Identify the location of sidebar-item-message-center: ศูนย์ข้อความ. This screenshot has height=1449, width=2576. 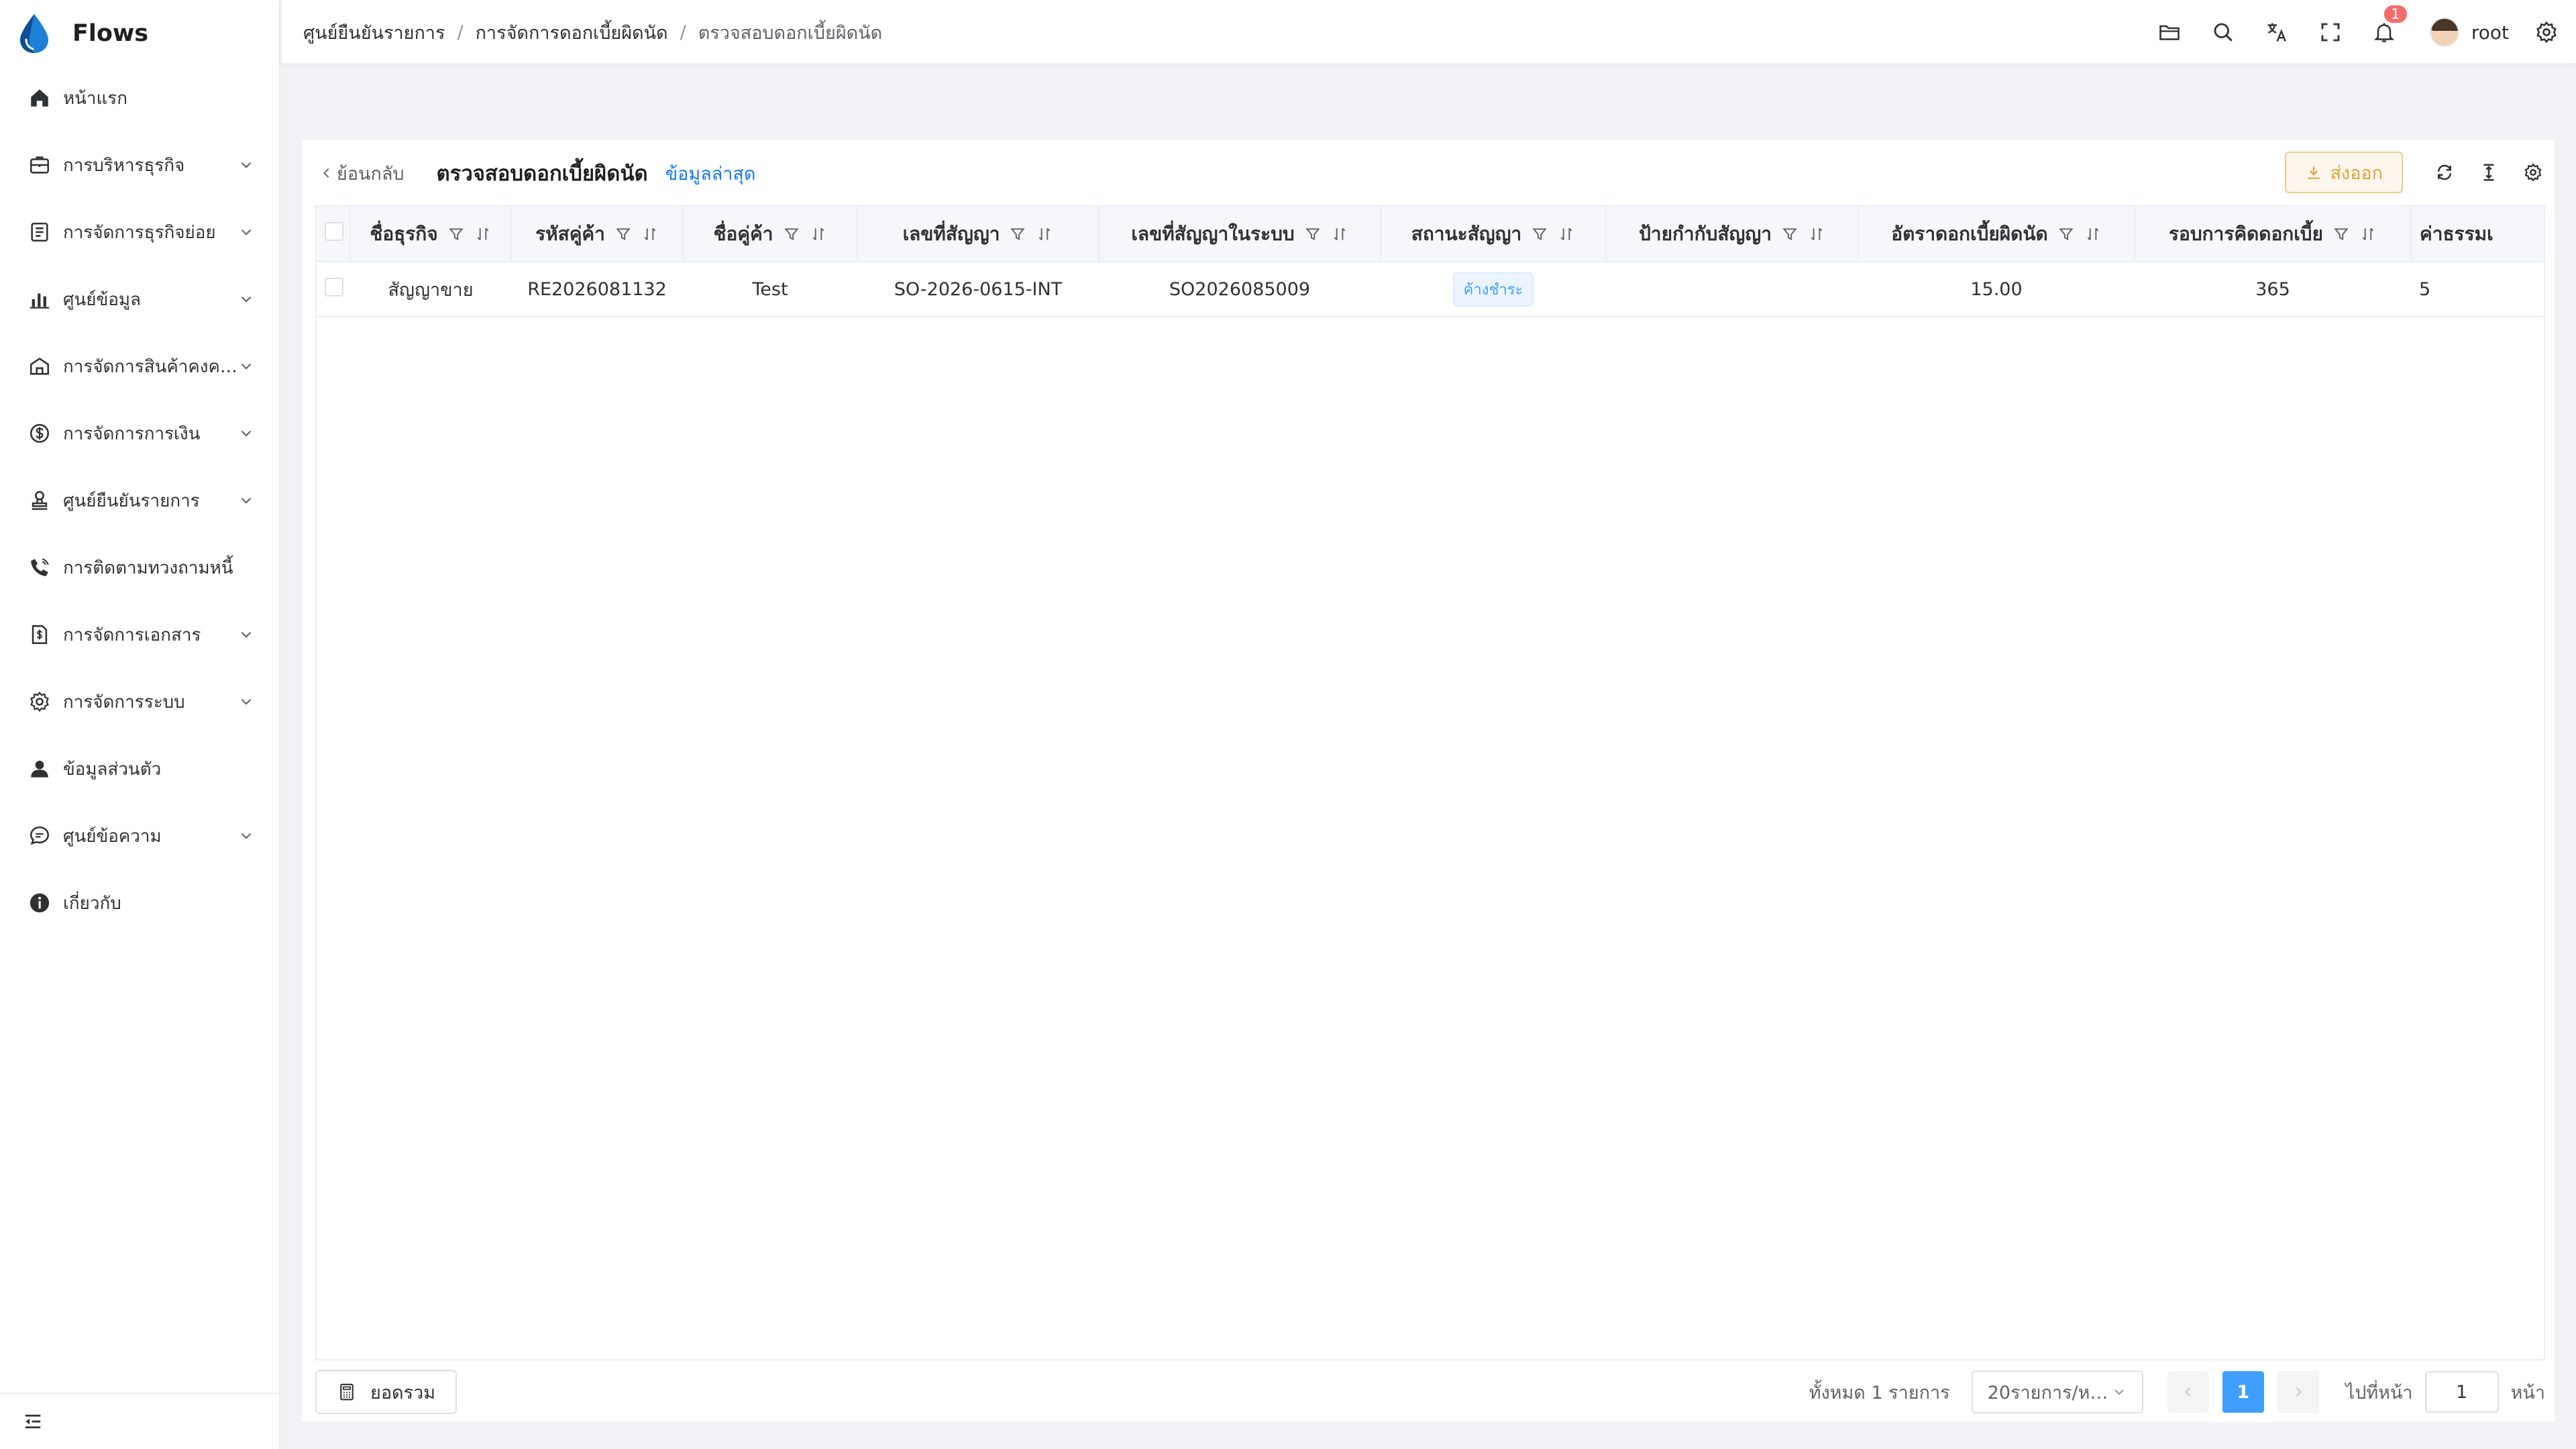
(139, 835).